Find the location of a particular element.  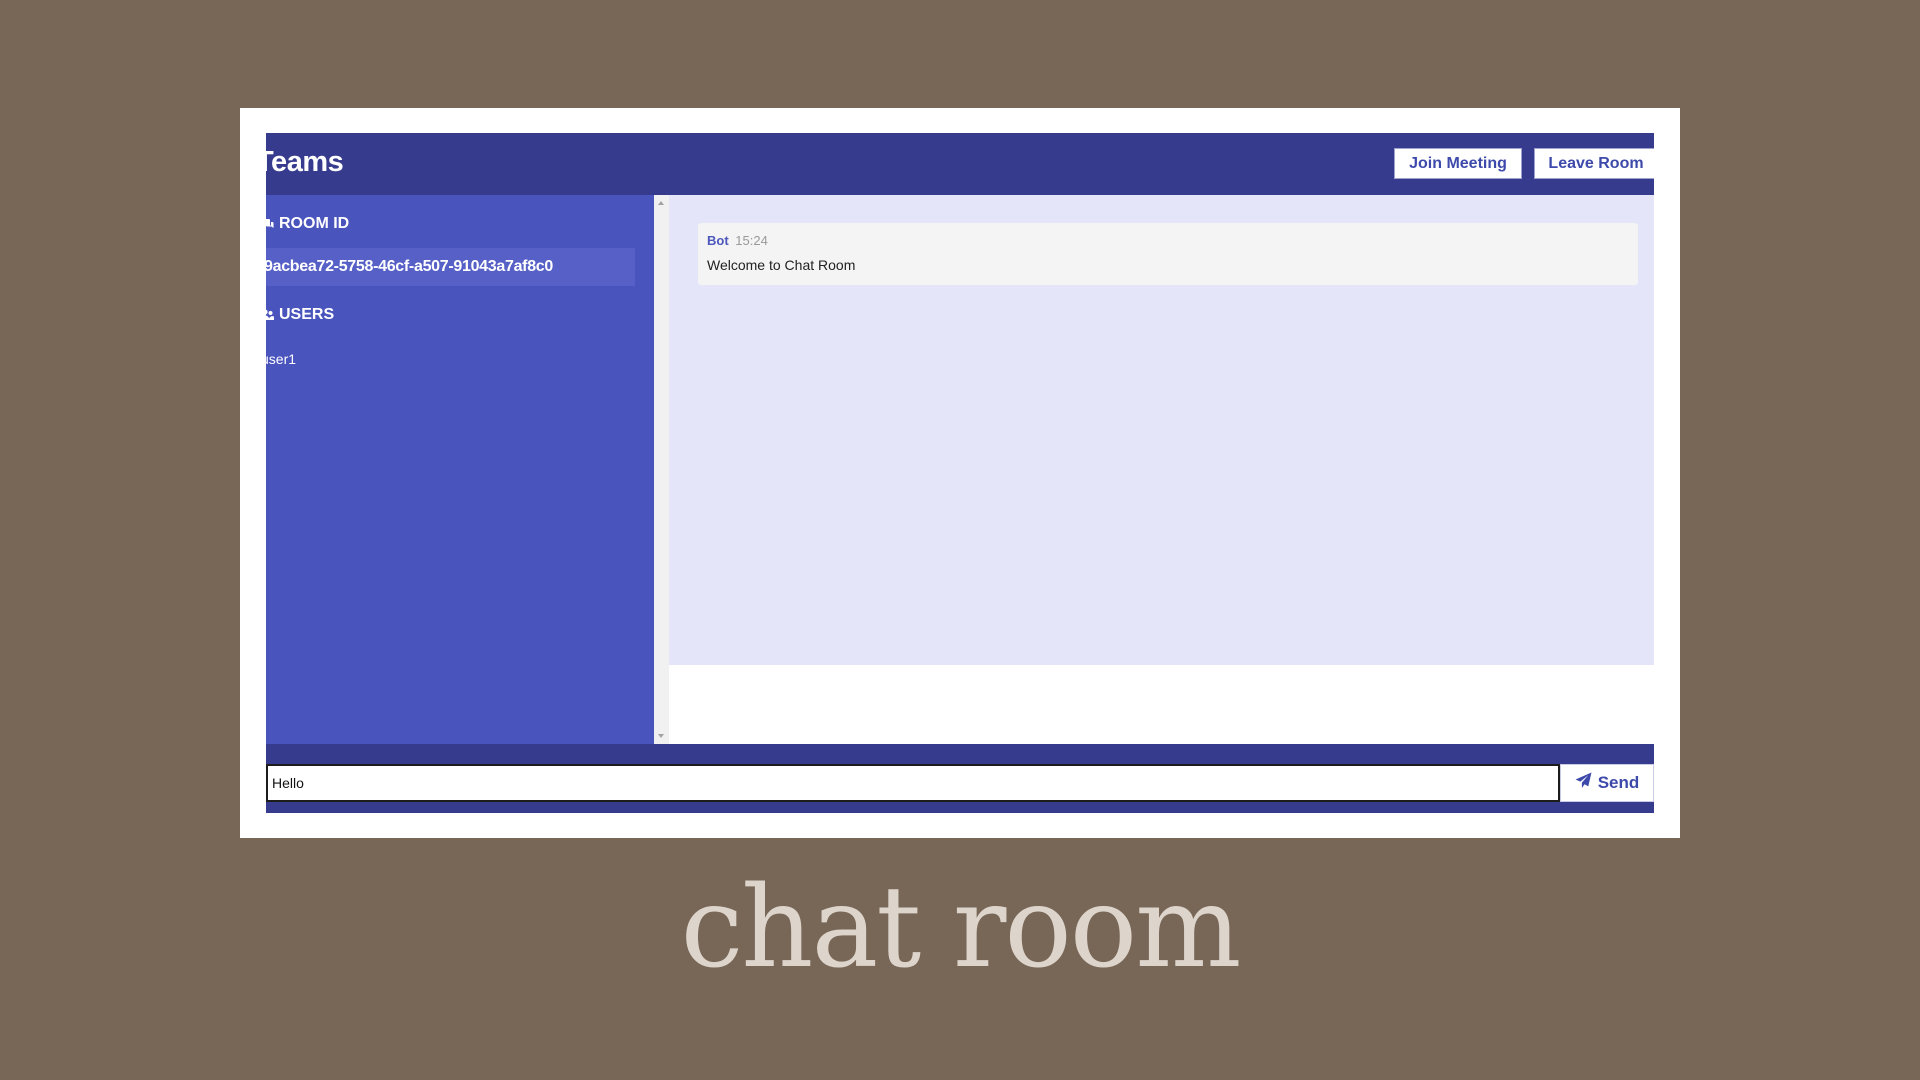

sidebar-scrollbar is located at coordinates (661, 469).